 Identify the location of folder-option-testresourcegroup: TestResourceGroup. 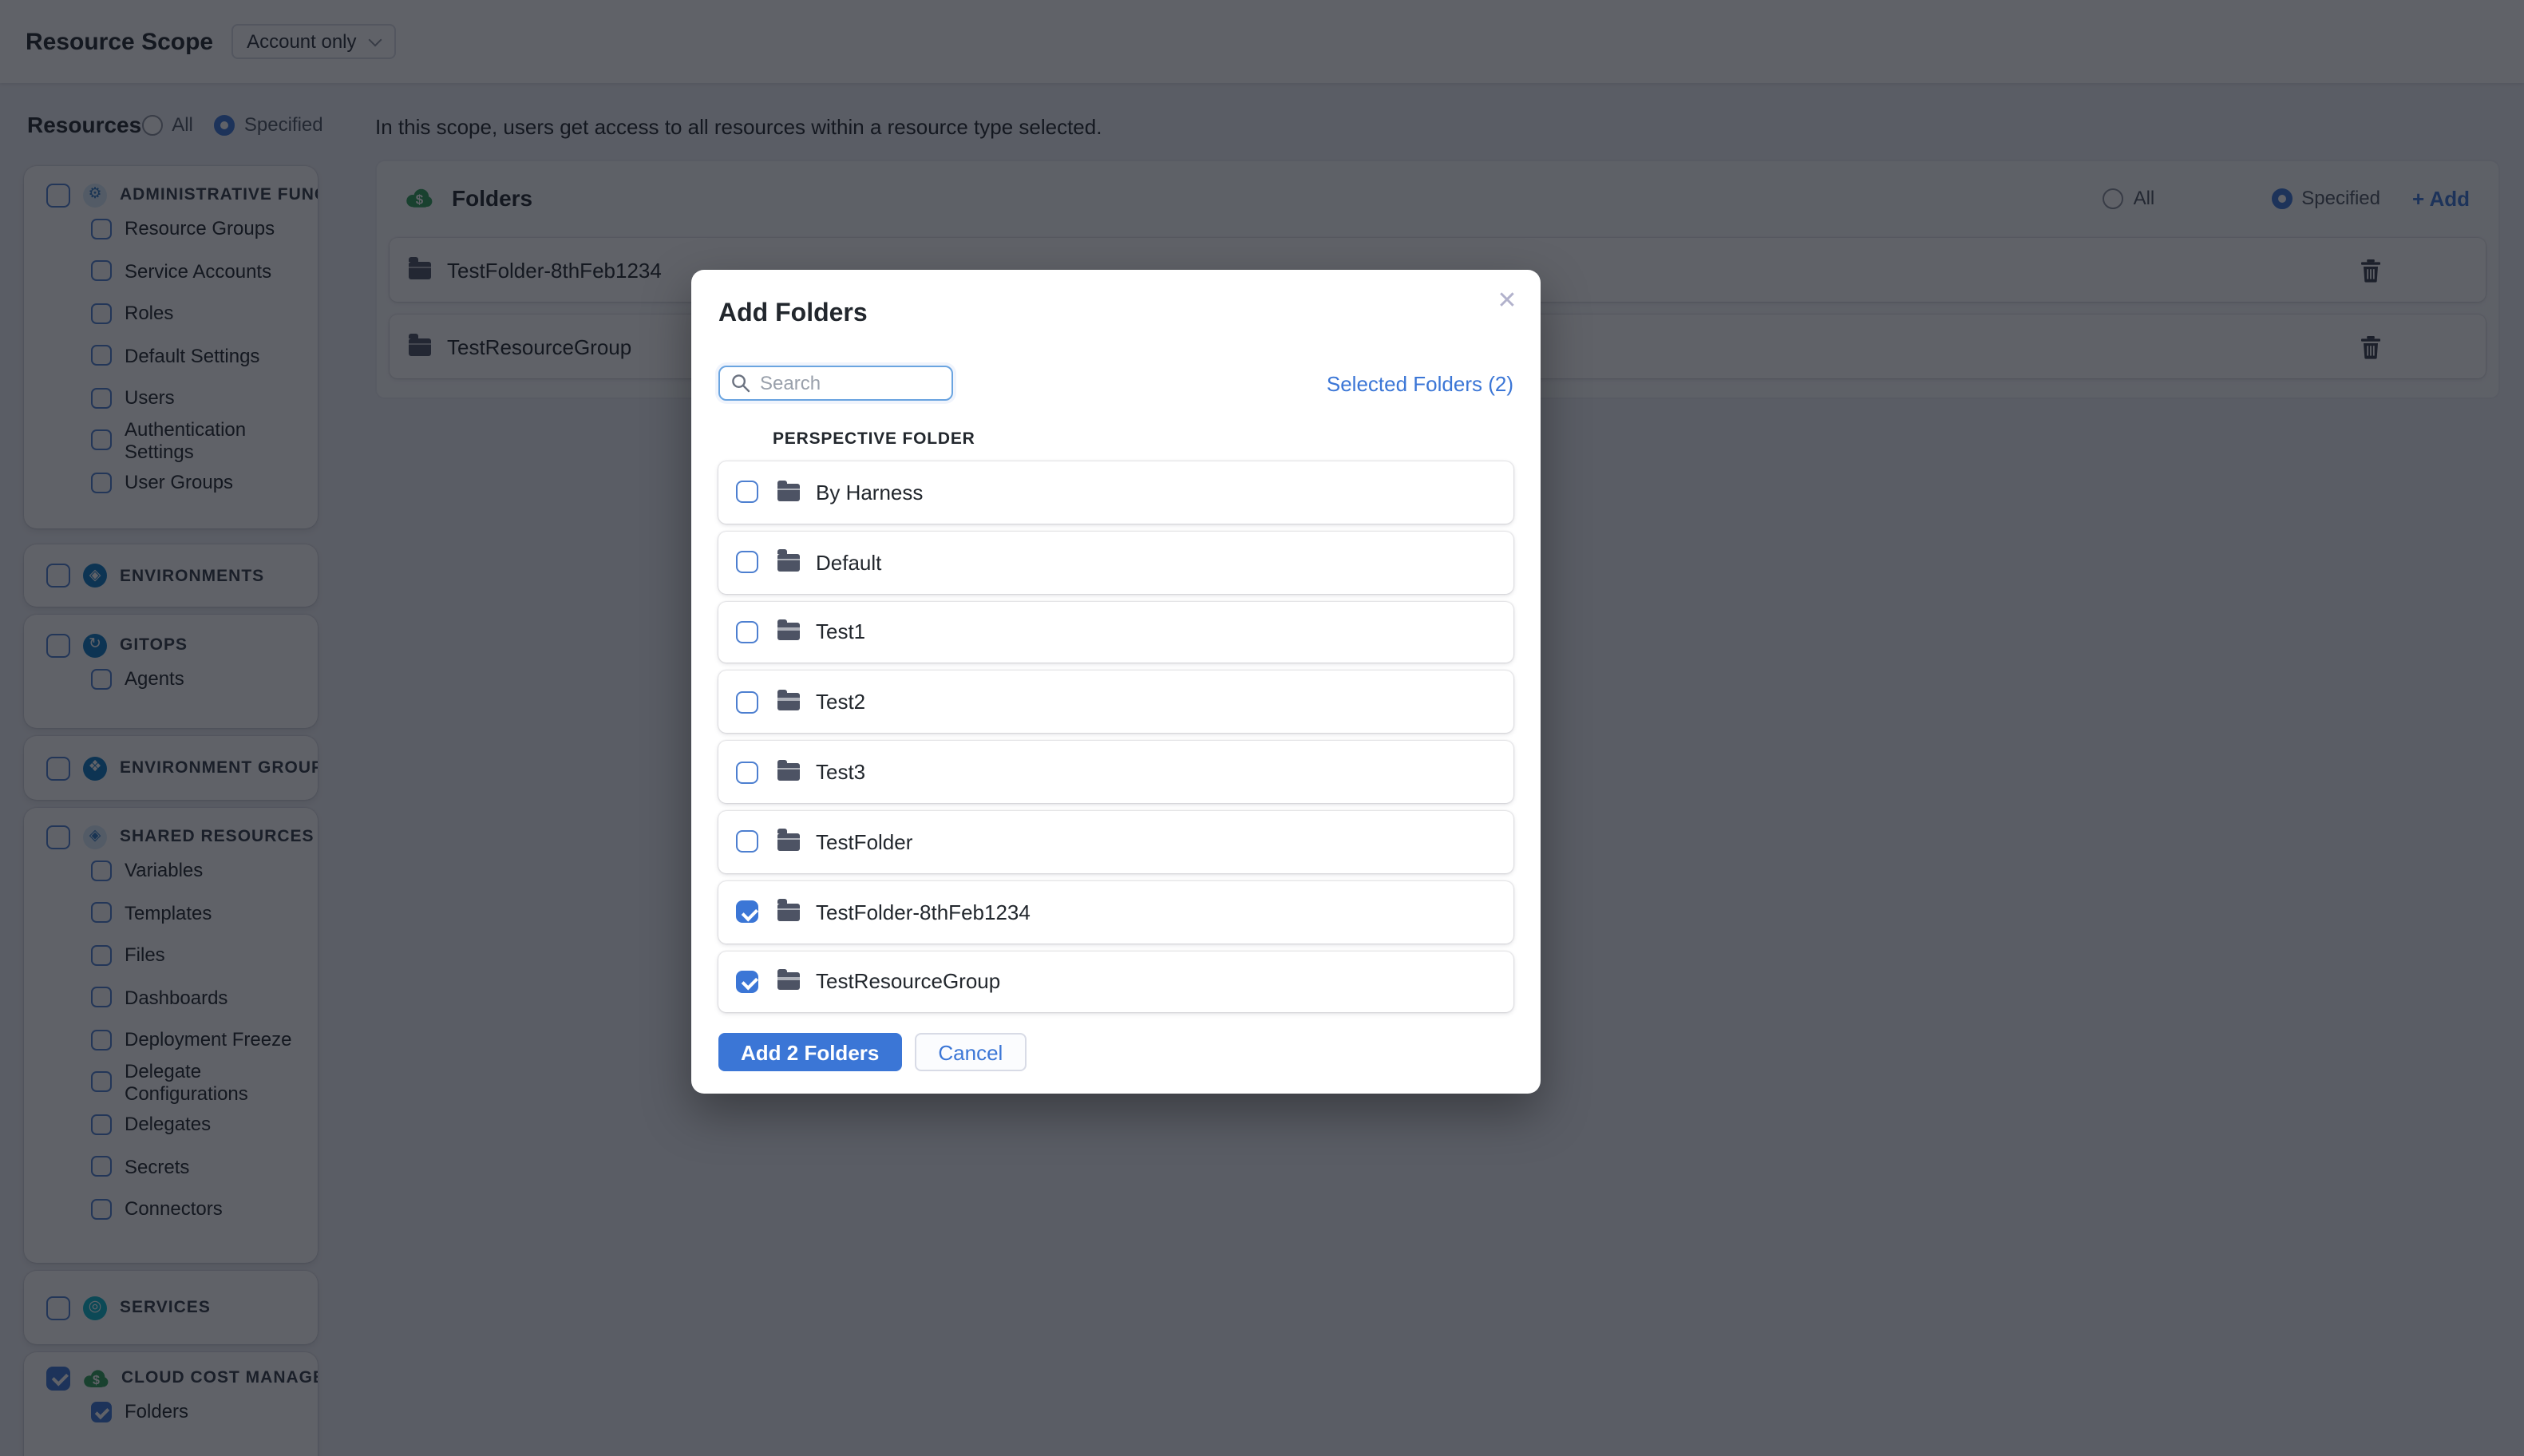
(1115, 982).